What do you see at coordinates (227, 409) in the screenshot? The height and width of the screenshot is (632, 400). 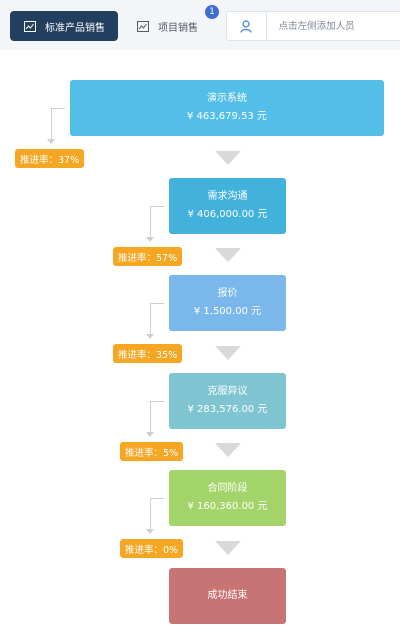 I see `stage-amount: ¥ 283,576.00 元` at bounding box center [227, 409].